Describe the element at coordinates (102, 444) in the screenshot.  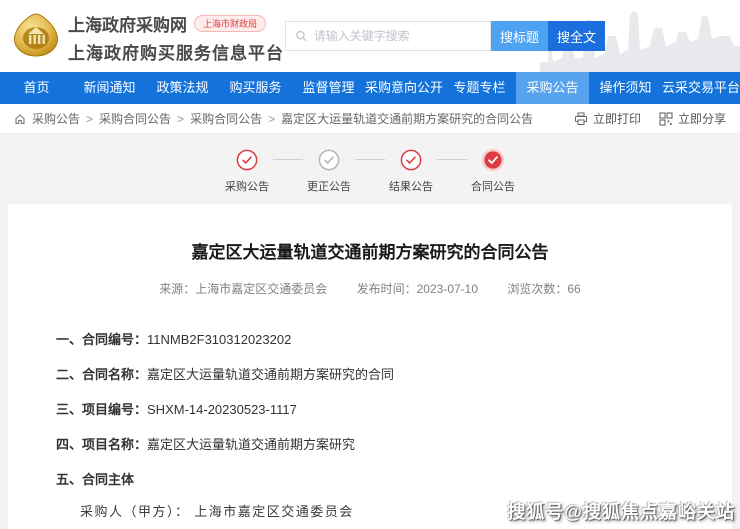
I see `field-label: 四、项目名称：` at that location.